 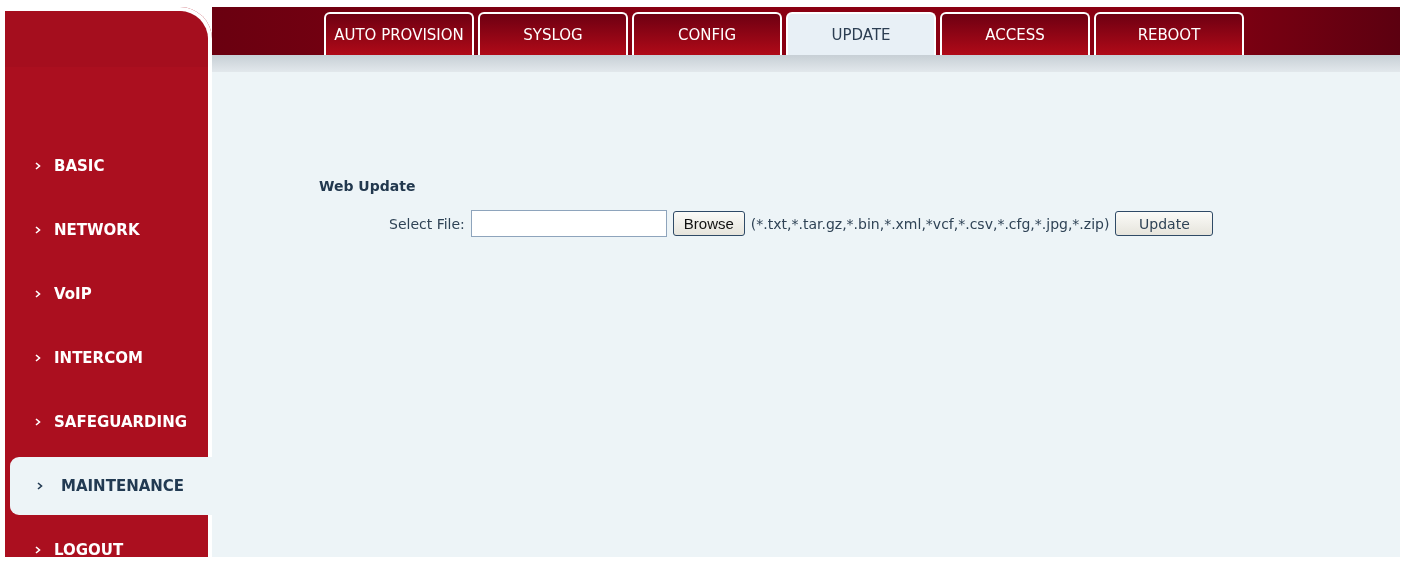 I want to click on browse-button: Browse, so click(x=708, y=223).